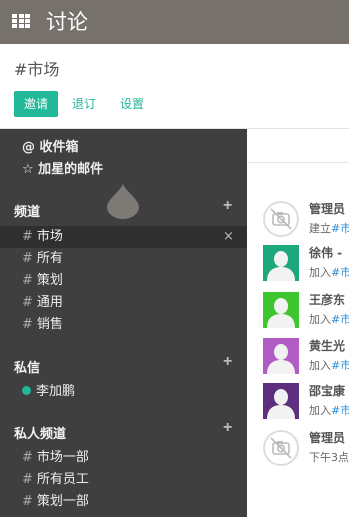 The image size is (349, 517). What do you see at coordinates (298, 162) in the screenshot?
I see `divider` at bounding box center [298, 162].